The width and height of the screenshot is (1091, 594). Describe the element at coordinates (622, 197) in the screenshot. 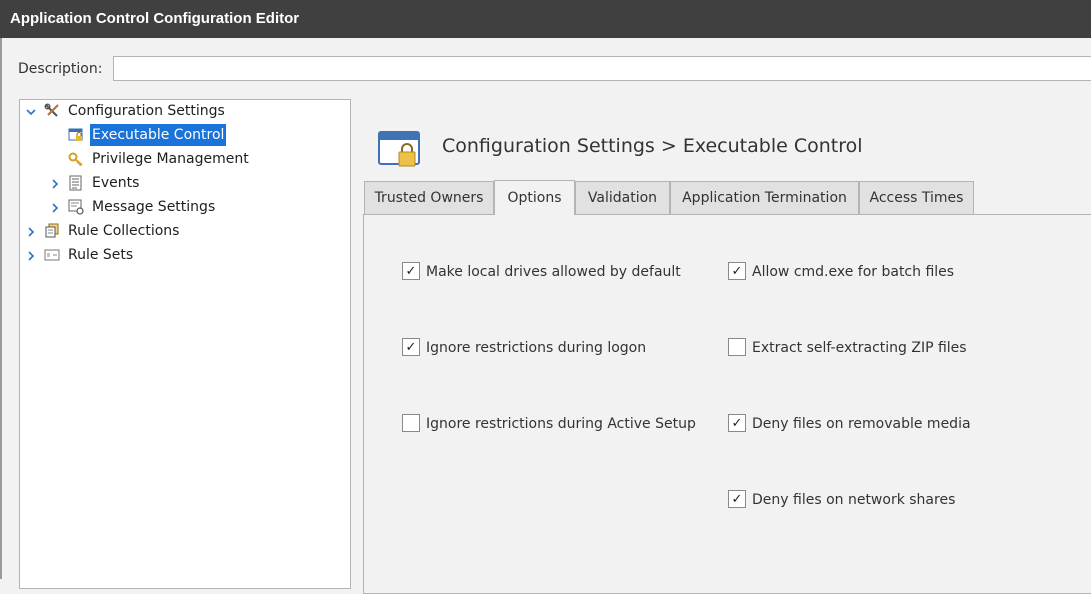

I see `tab-validation: Validation` at that location.